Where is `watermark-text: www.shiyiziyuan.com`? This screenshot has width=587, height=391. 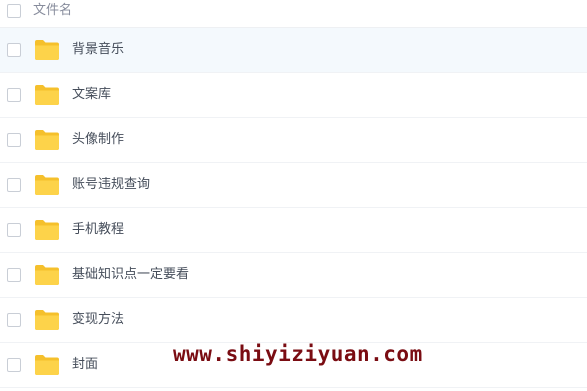 watermark-text: www.shiyiziyuan.com is located at coordinates (298, 354).